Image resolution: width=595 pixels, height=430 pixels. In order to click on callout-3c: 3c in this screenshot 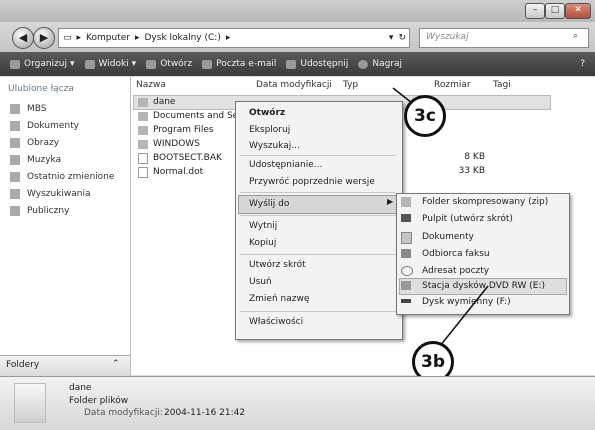, I will do `click(425, 116)`.